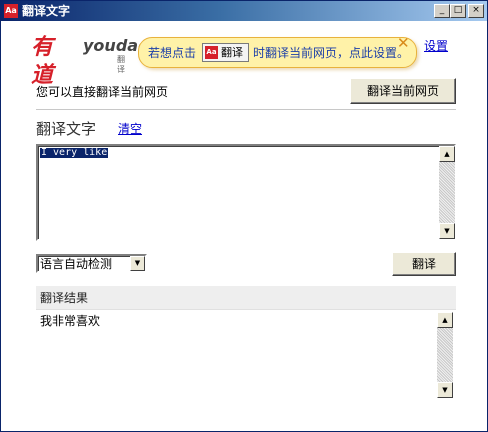 This screenshot has width=488, height=432. Describe the element at coordinates (403, 91) in the screenshot. I see `translate-page-button: 翻译当前网页` at that location.